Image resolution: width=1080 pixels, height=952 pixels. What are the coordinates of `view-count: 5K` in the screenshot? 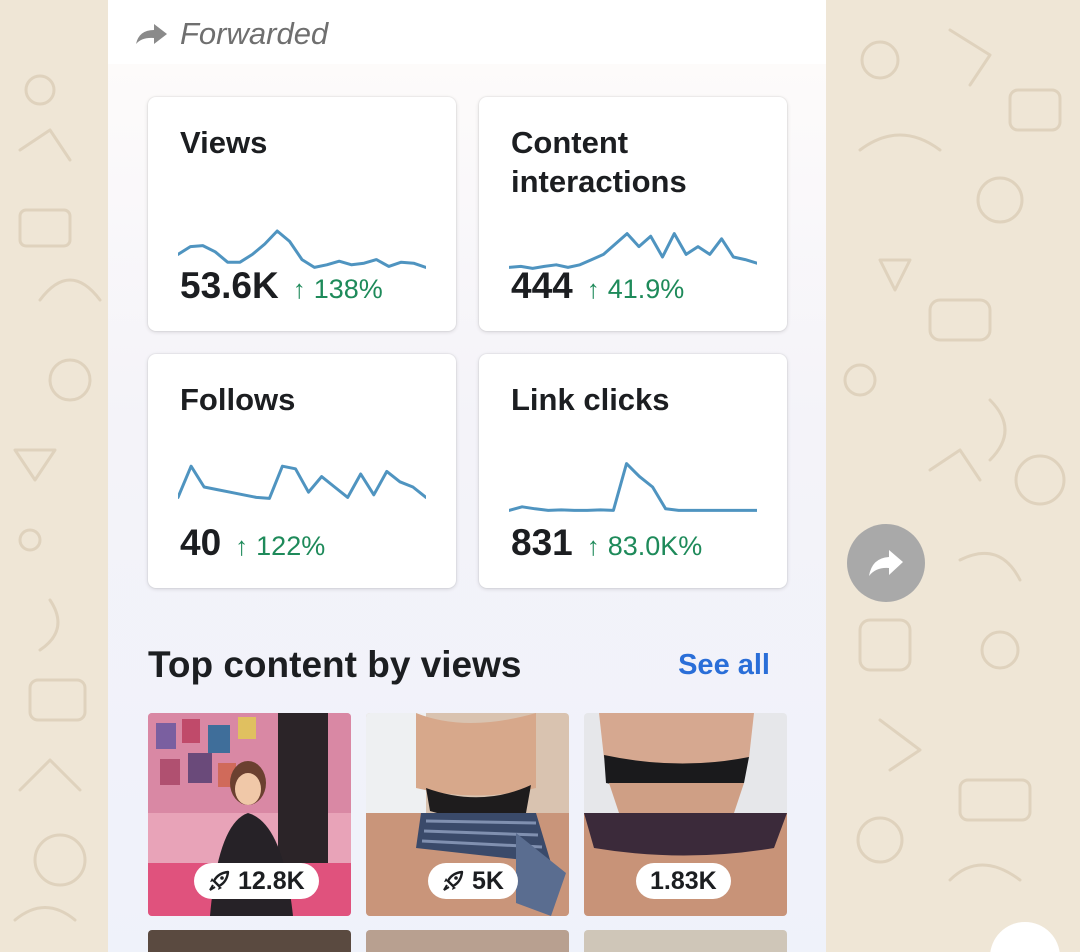 It's located at (488, 880).